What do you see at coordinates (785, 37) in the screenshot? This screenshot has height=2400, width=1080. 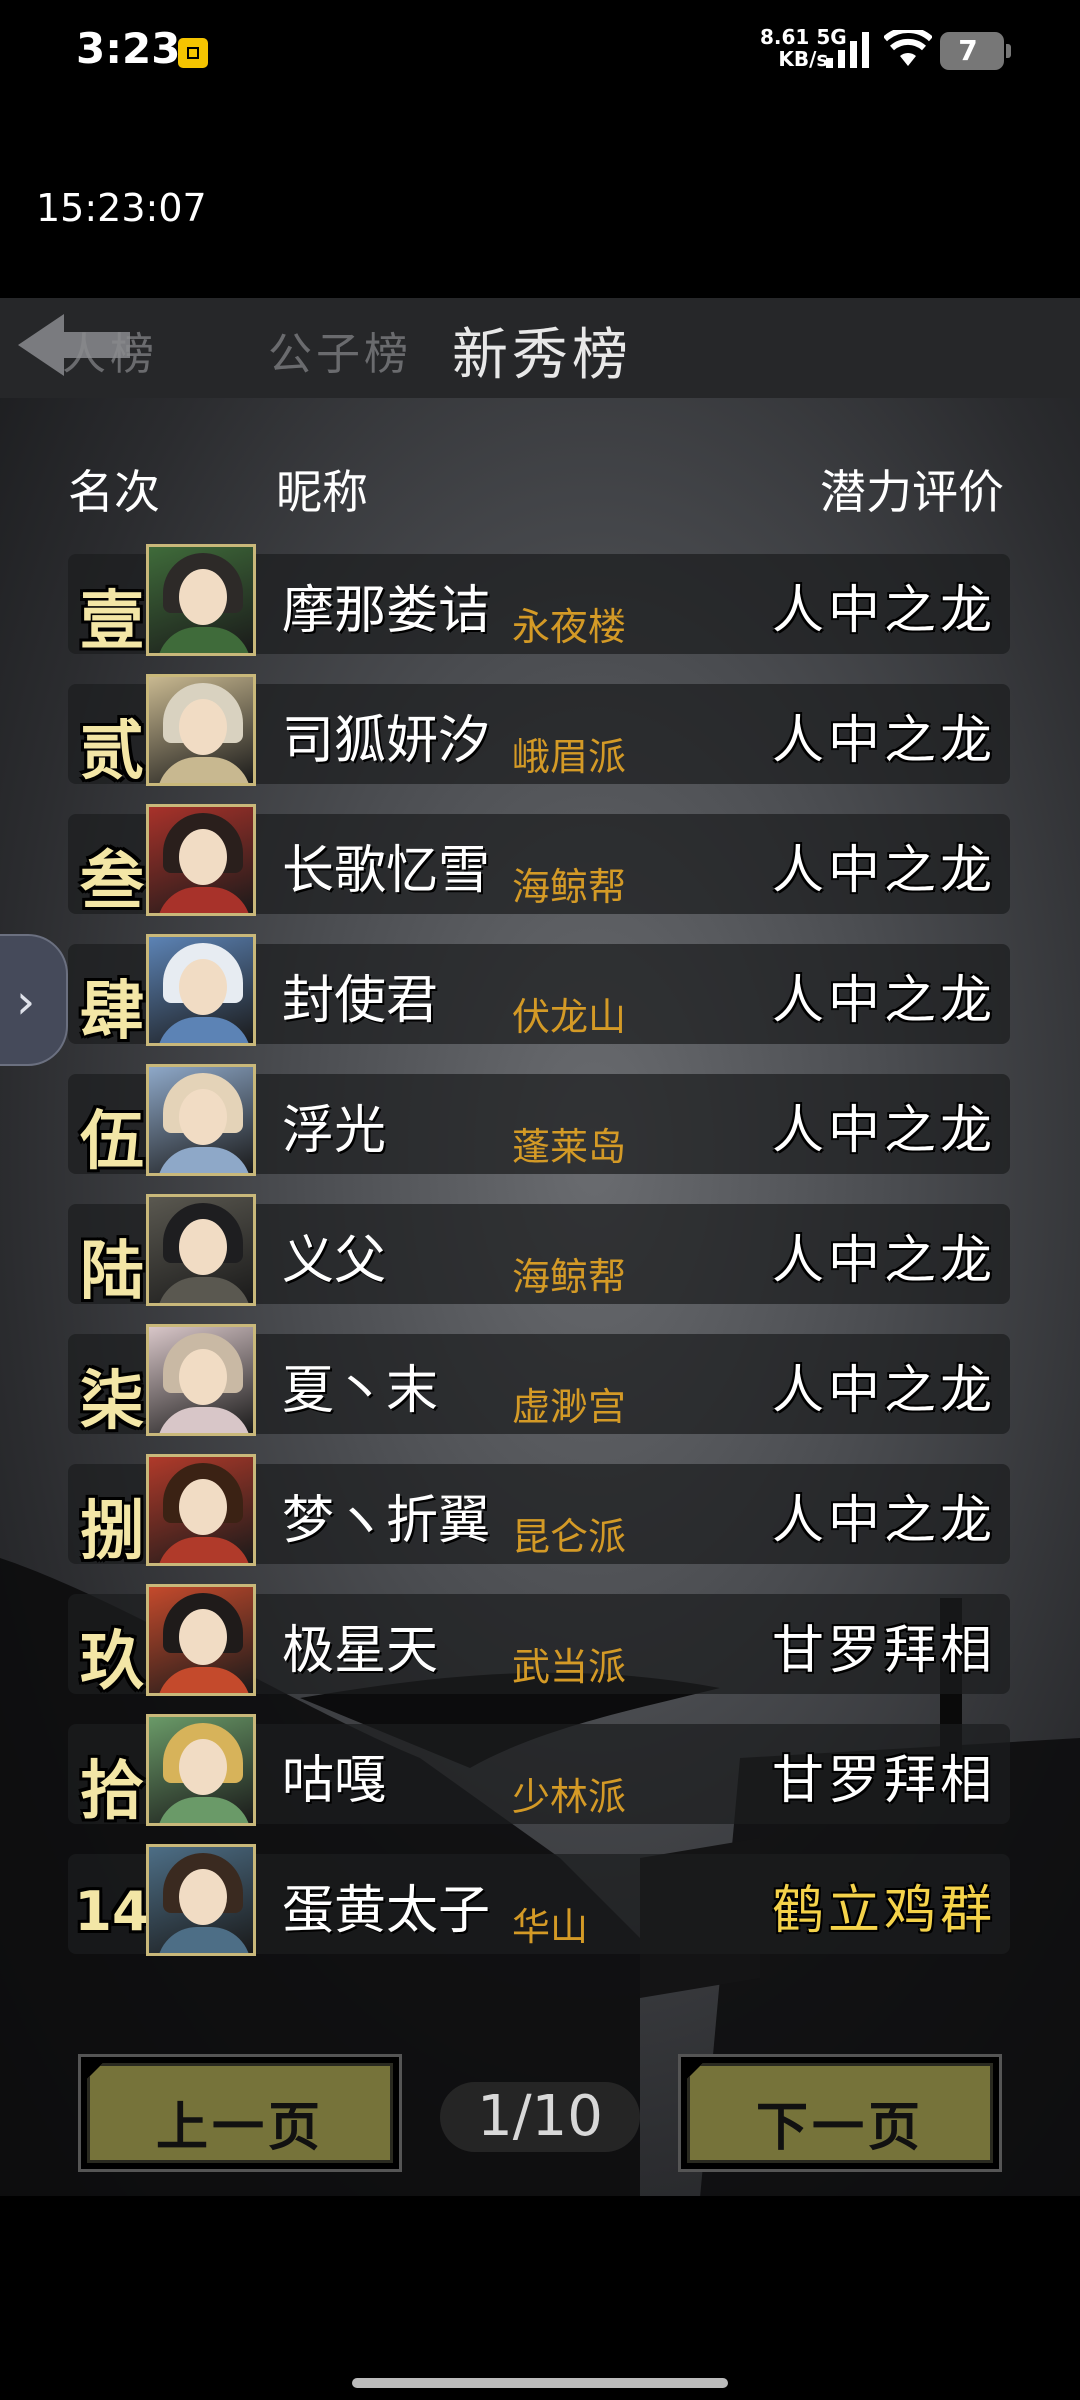 I see `network-speed-value: 8.61` at bounding box center [785, 37].